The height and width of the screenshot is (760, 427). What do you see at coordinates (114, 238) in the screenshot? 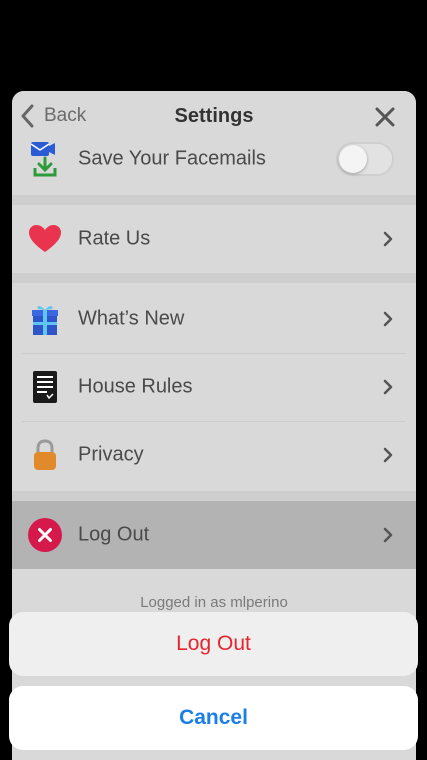
I see `rate-us-label: Rate Us` at bounding box center [114, 238].